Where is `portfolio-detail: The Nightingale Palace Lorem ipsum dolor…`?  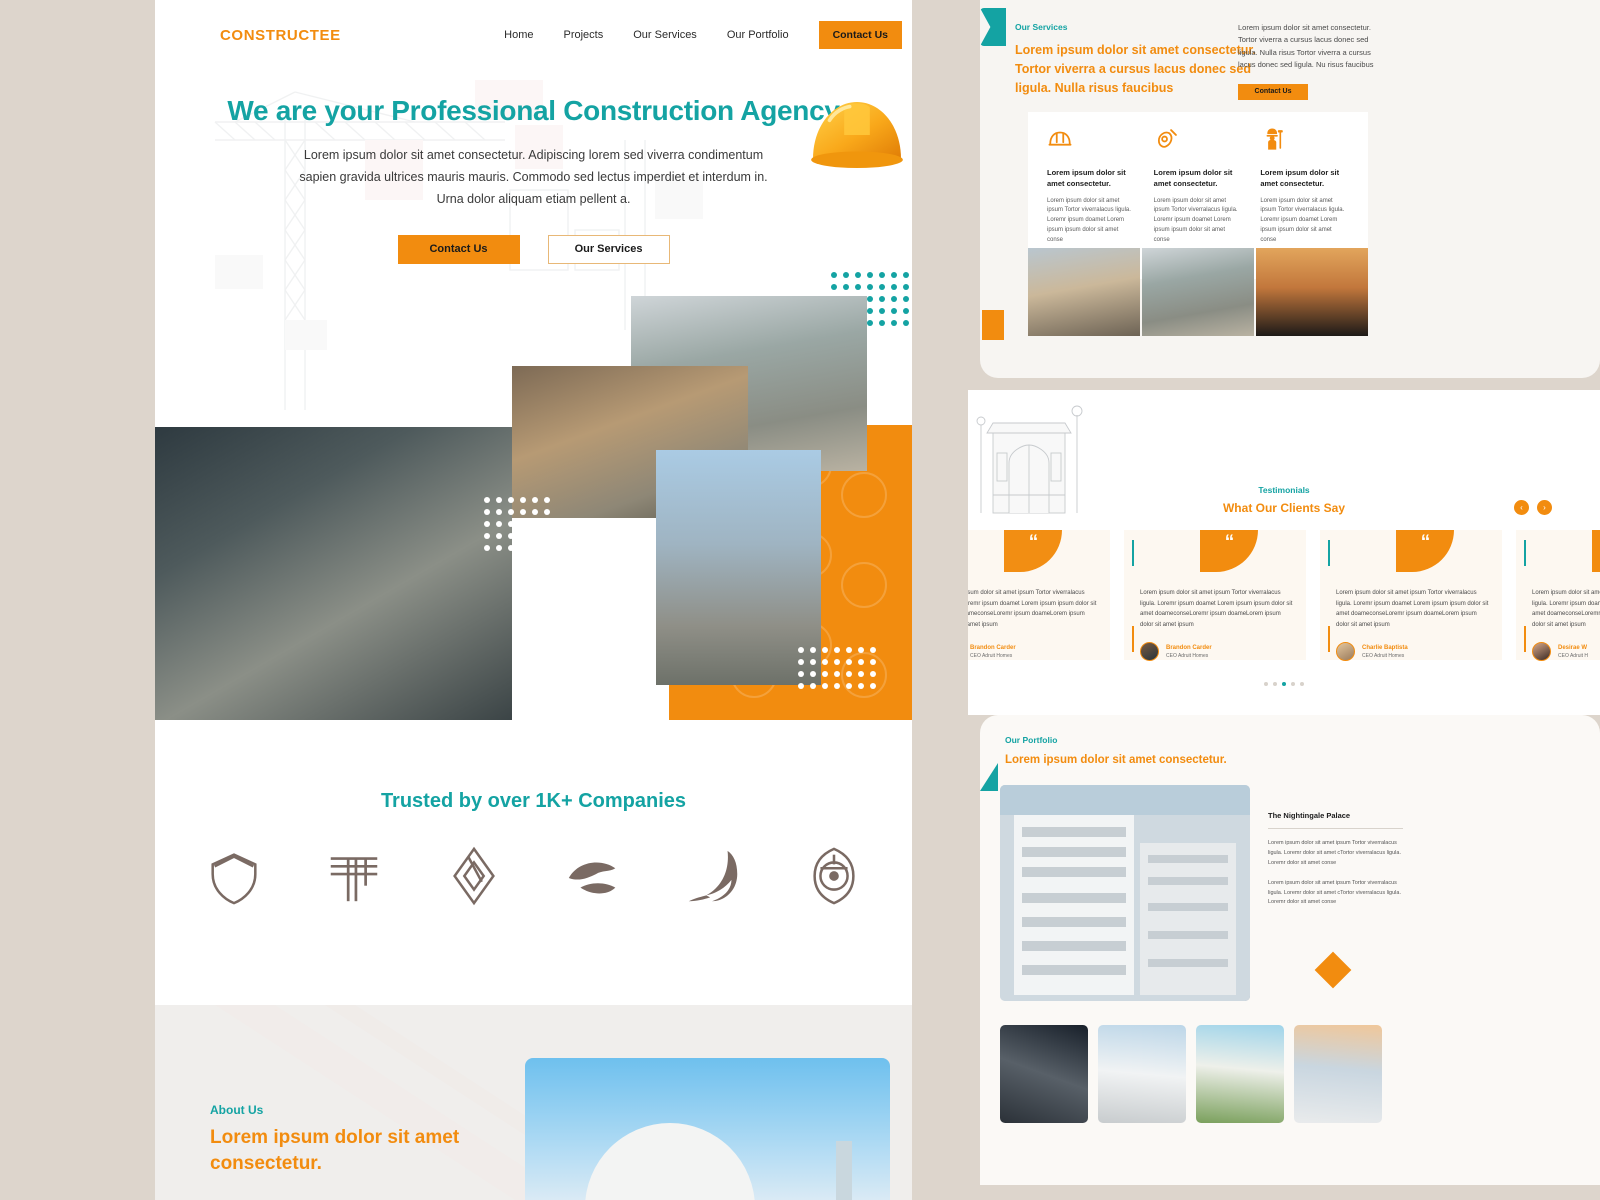 portfolio-detail: The Nightingale Palace Lorem ipsum dolor… is located at coordinates (1335, 859).